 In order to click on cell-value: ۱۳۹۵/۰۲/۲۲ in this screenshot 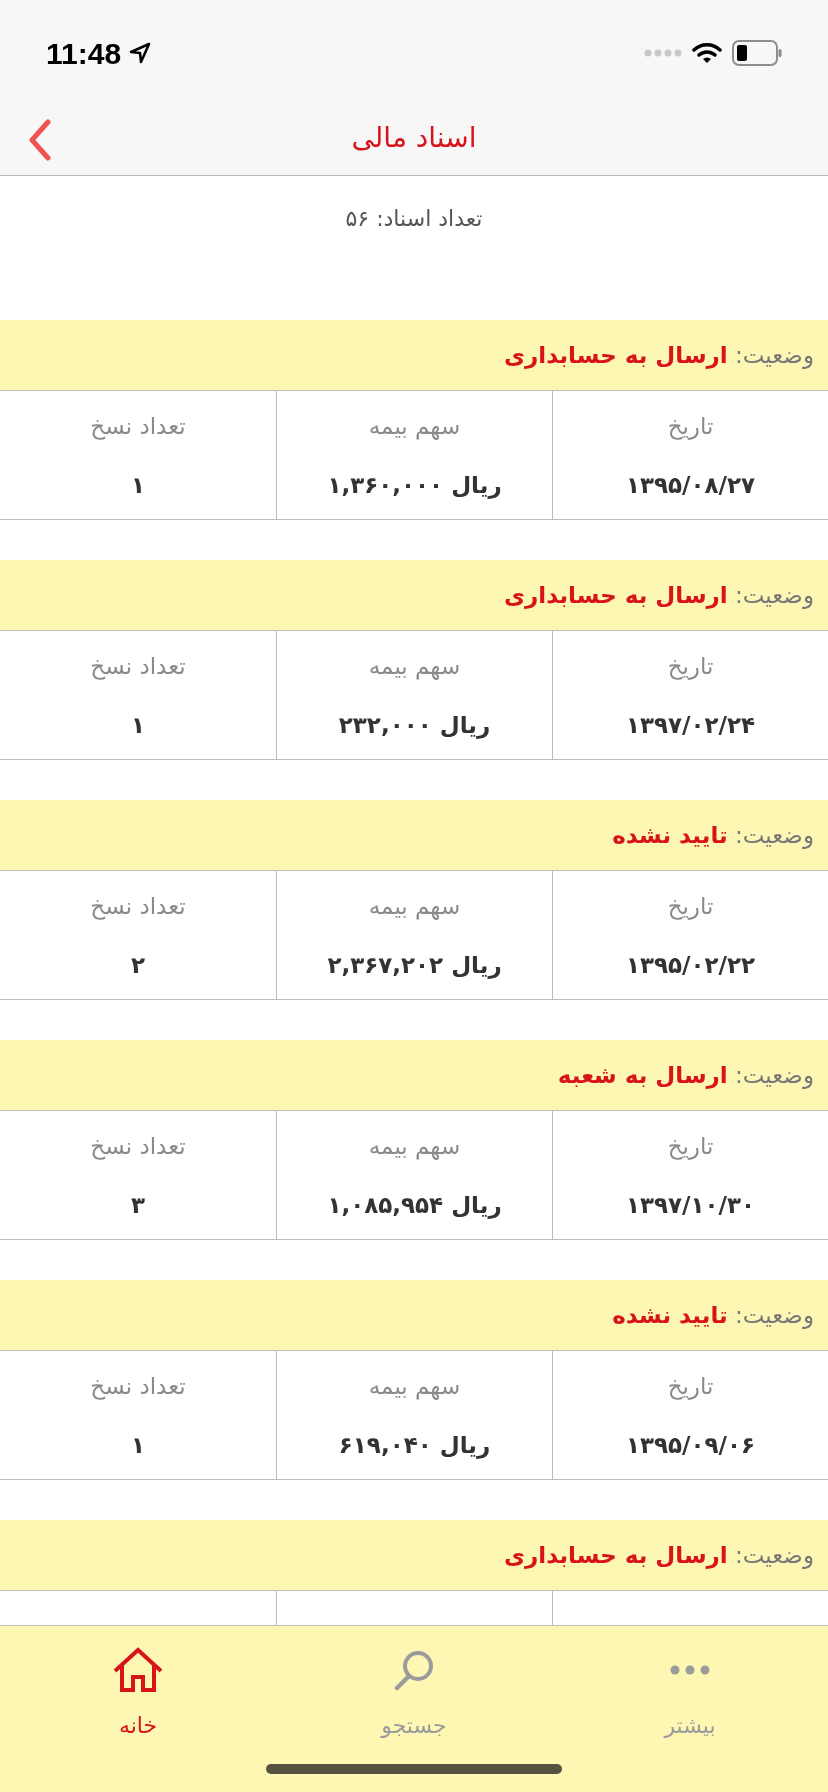, I will do `click(690, 965)`.